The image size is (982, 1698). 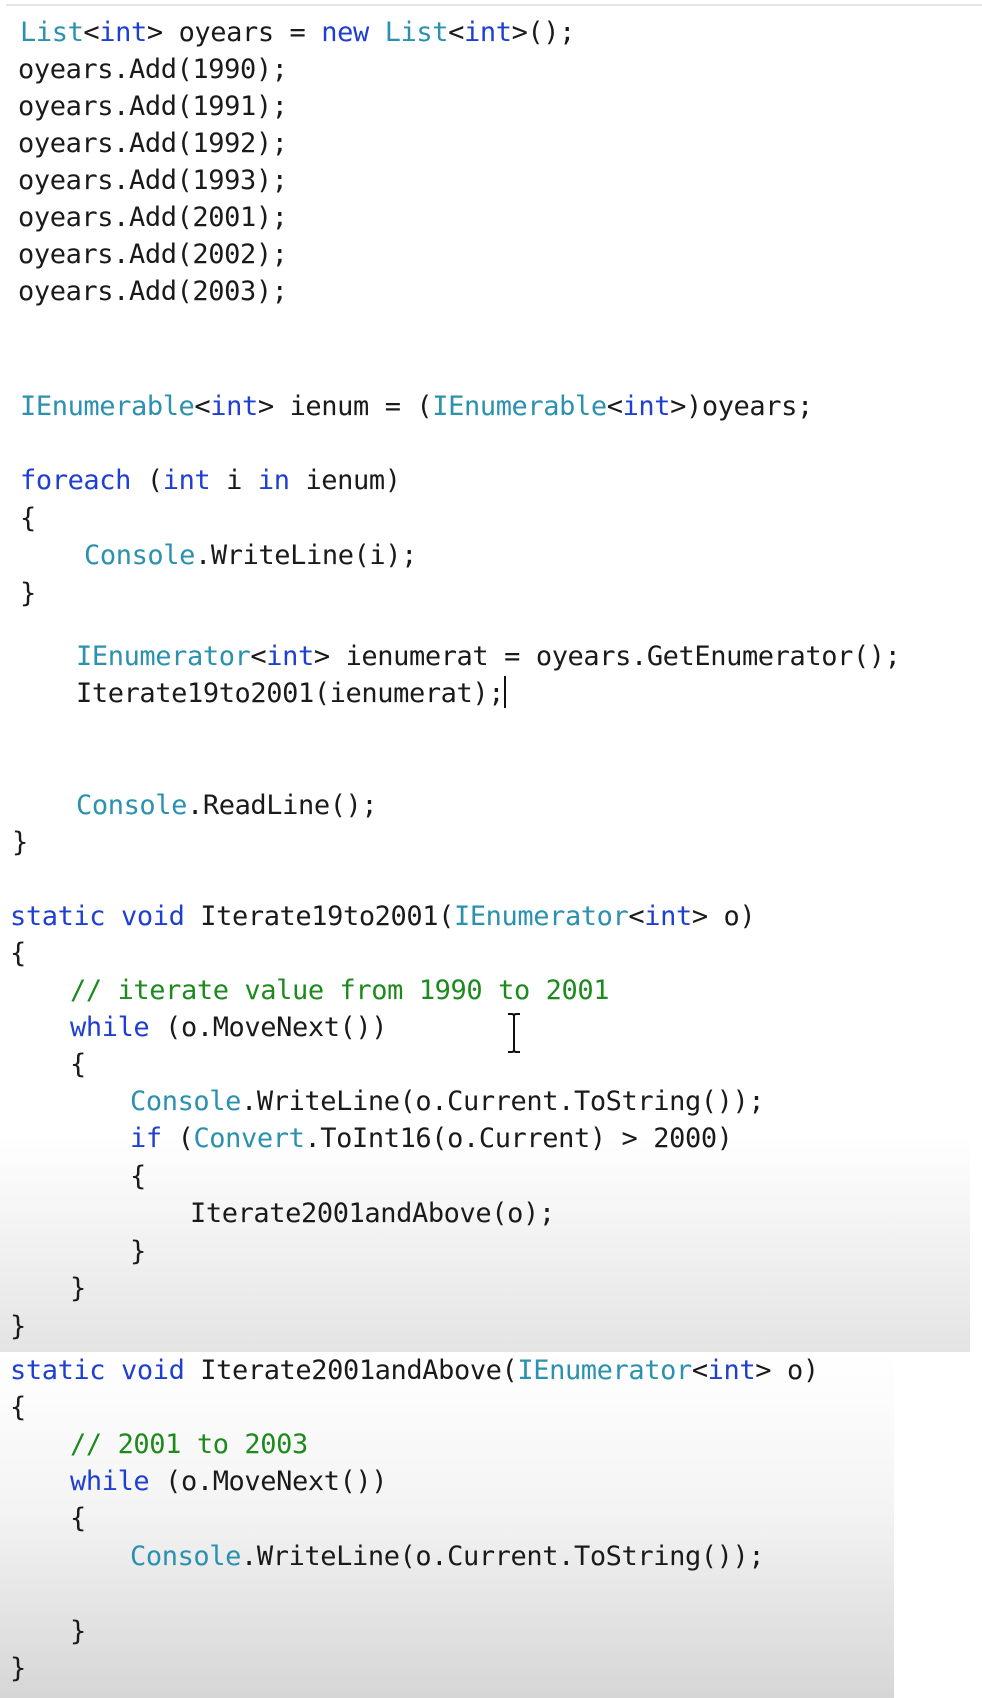 I want to click on code-token: >)oyears;, so click(x=741, y=406).